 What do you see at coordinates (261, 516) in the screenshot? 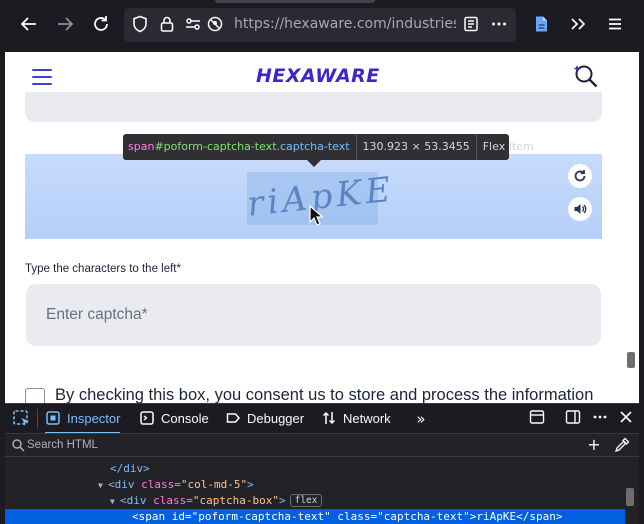
I see `markup-attr-value: "poform-captcha-text"` at bounding box center [261, 516].